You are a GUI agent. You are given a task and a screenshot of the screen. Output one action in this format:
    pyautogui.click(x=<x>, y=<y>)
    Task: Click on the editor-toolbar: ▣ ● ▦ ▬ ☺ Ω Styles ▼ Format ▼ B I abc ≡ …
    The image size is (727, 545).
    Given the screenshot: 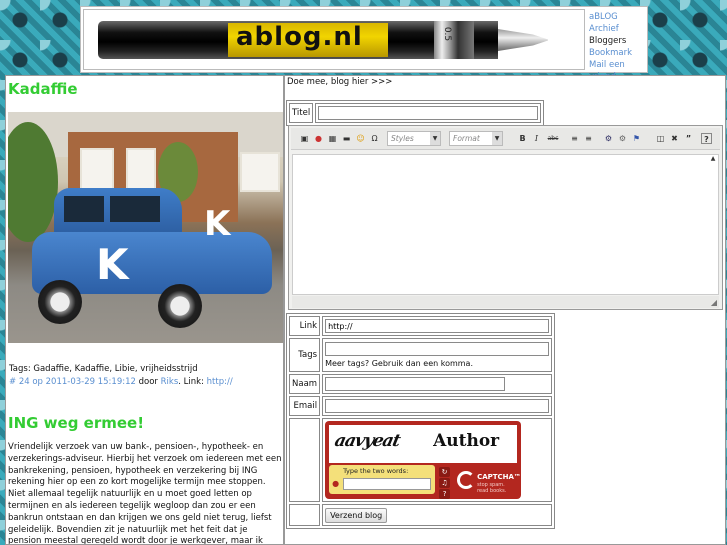 What is the action you would take?
    pyautogui.click(x=505, y=139)
    